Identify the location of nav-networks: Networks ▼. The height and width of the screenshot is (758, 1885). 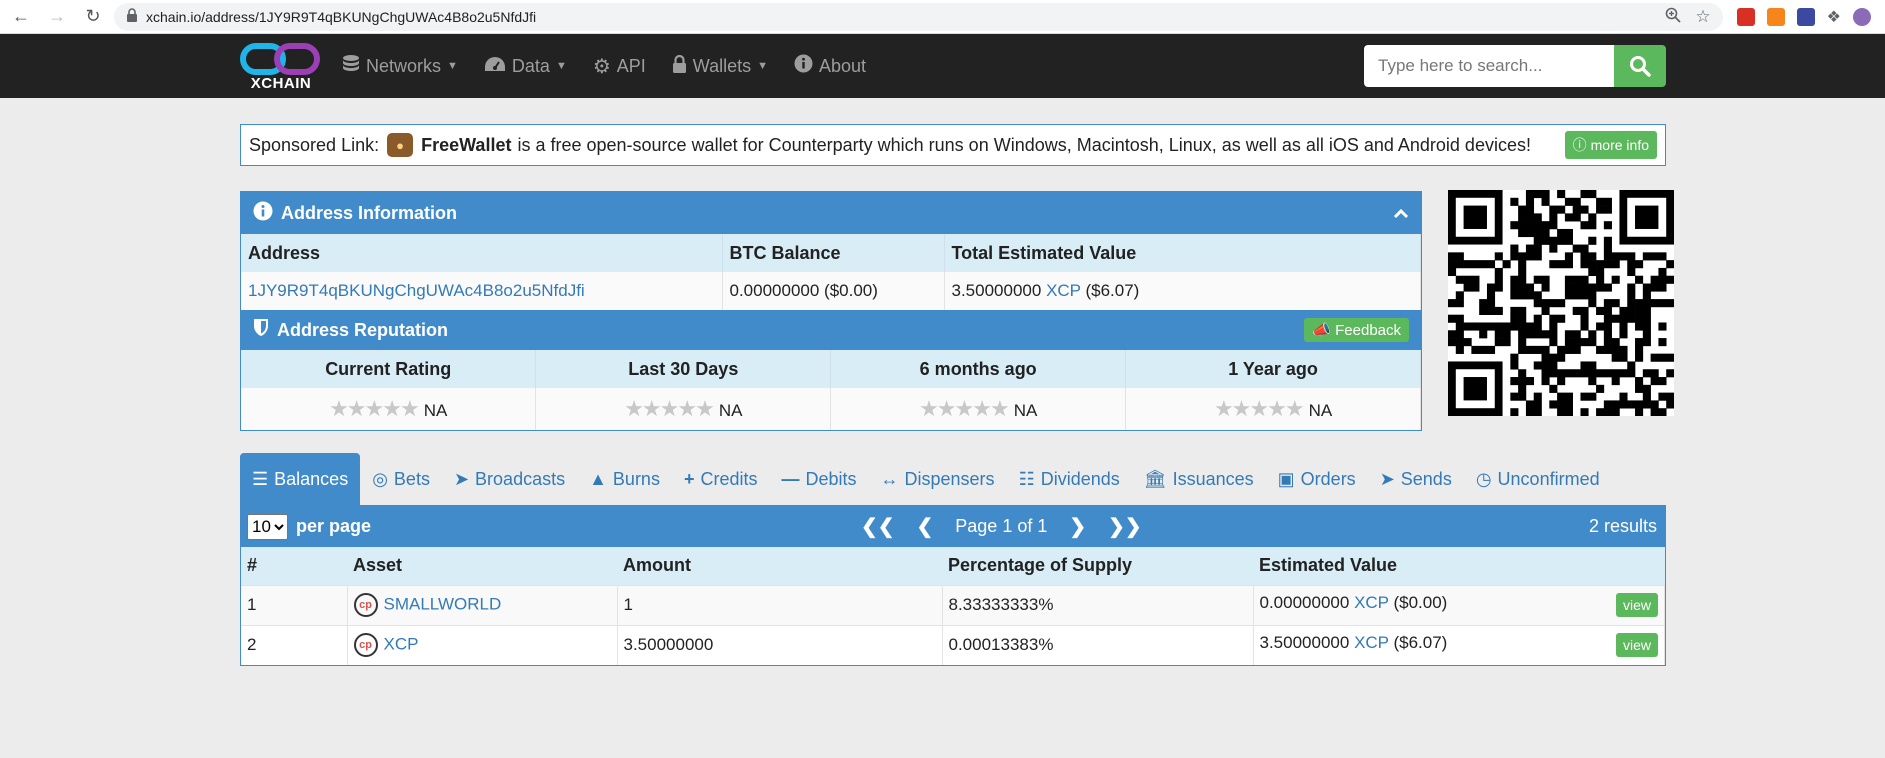
(400, 66).